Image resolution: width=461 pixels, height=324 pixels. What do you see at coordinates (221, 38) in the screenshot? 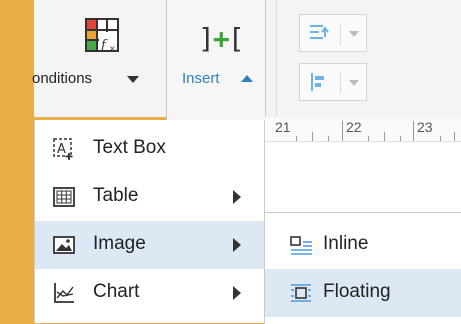
I see `insert-bracket-icon: ]+[` at bounding box center [221, 38].